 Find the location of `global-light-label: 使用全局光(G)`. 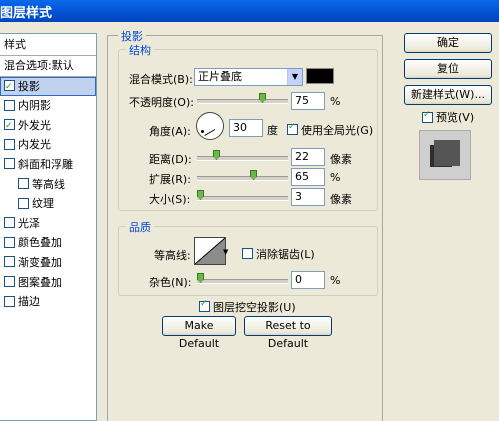

global-light-label: 使用全局光(G) is located at coordinates (337, 130).